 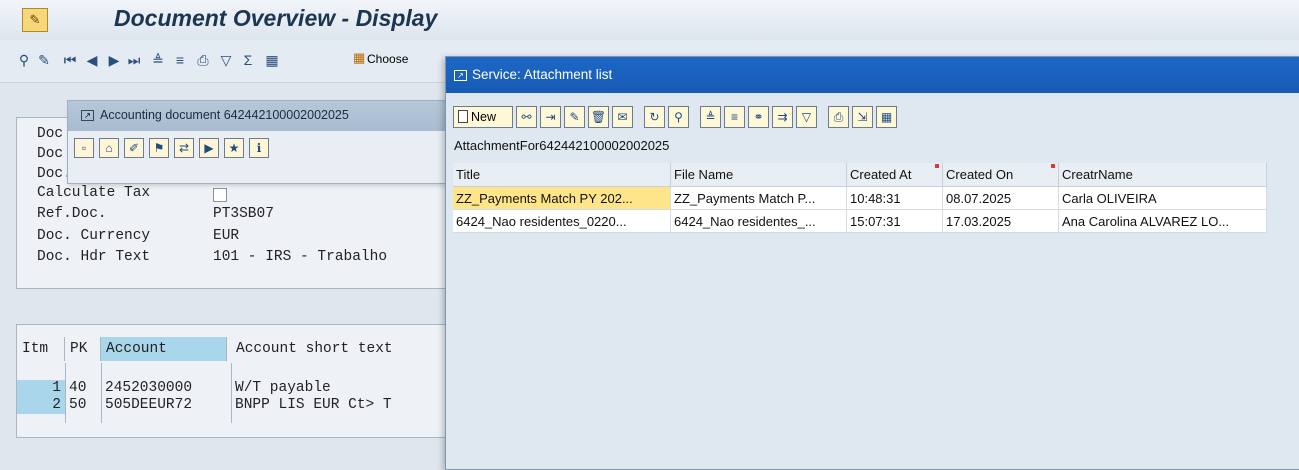 I want to click on layout-grid-icon: ▦, so click(x=886, y=117).